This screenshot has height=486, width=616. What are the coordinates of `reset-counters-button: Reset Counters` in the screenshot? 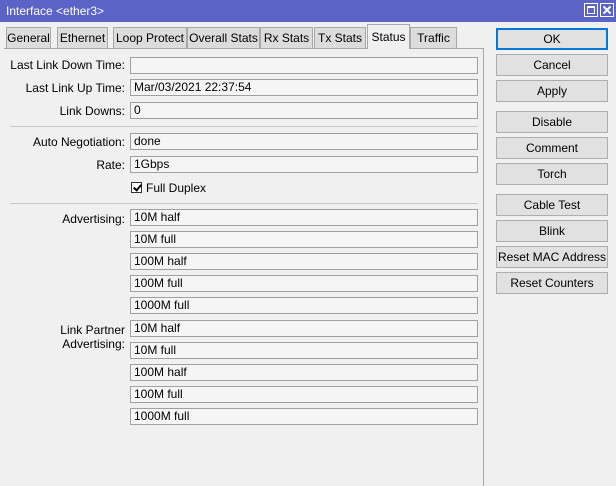 It's located at (552, 283).